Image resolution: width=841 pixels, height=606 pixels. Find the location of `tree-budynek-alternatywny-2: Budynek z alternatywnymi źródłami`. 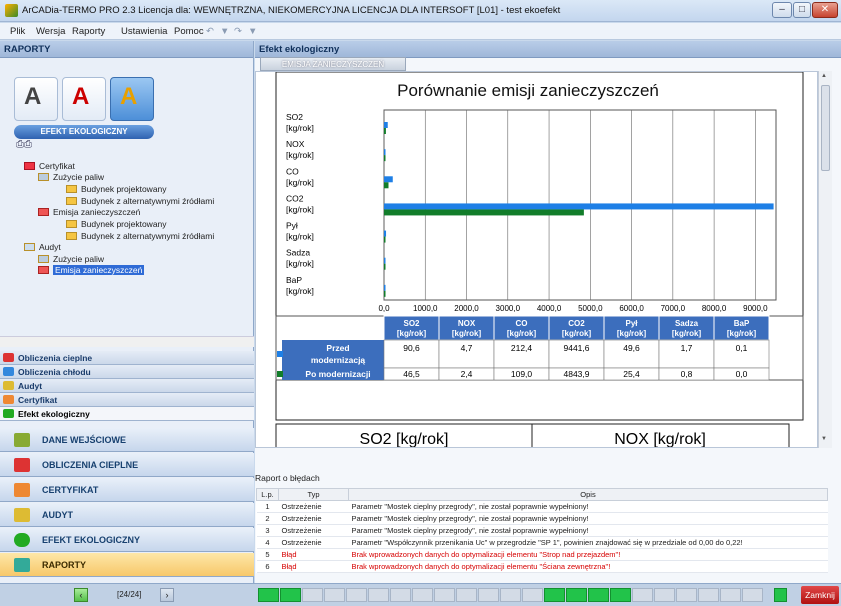

tree-budynek-alternatywny-2: Budynek z alternatywnymi źródłami is located at coordinates (140, 236).